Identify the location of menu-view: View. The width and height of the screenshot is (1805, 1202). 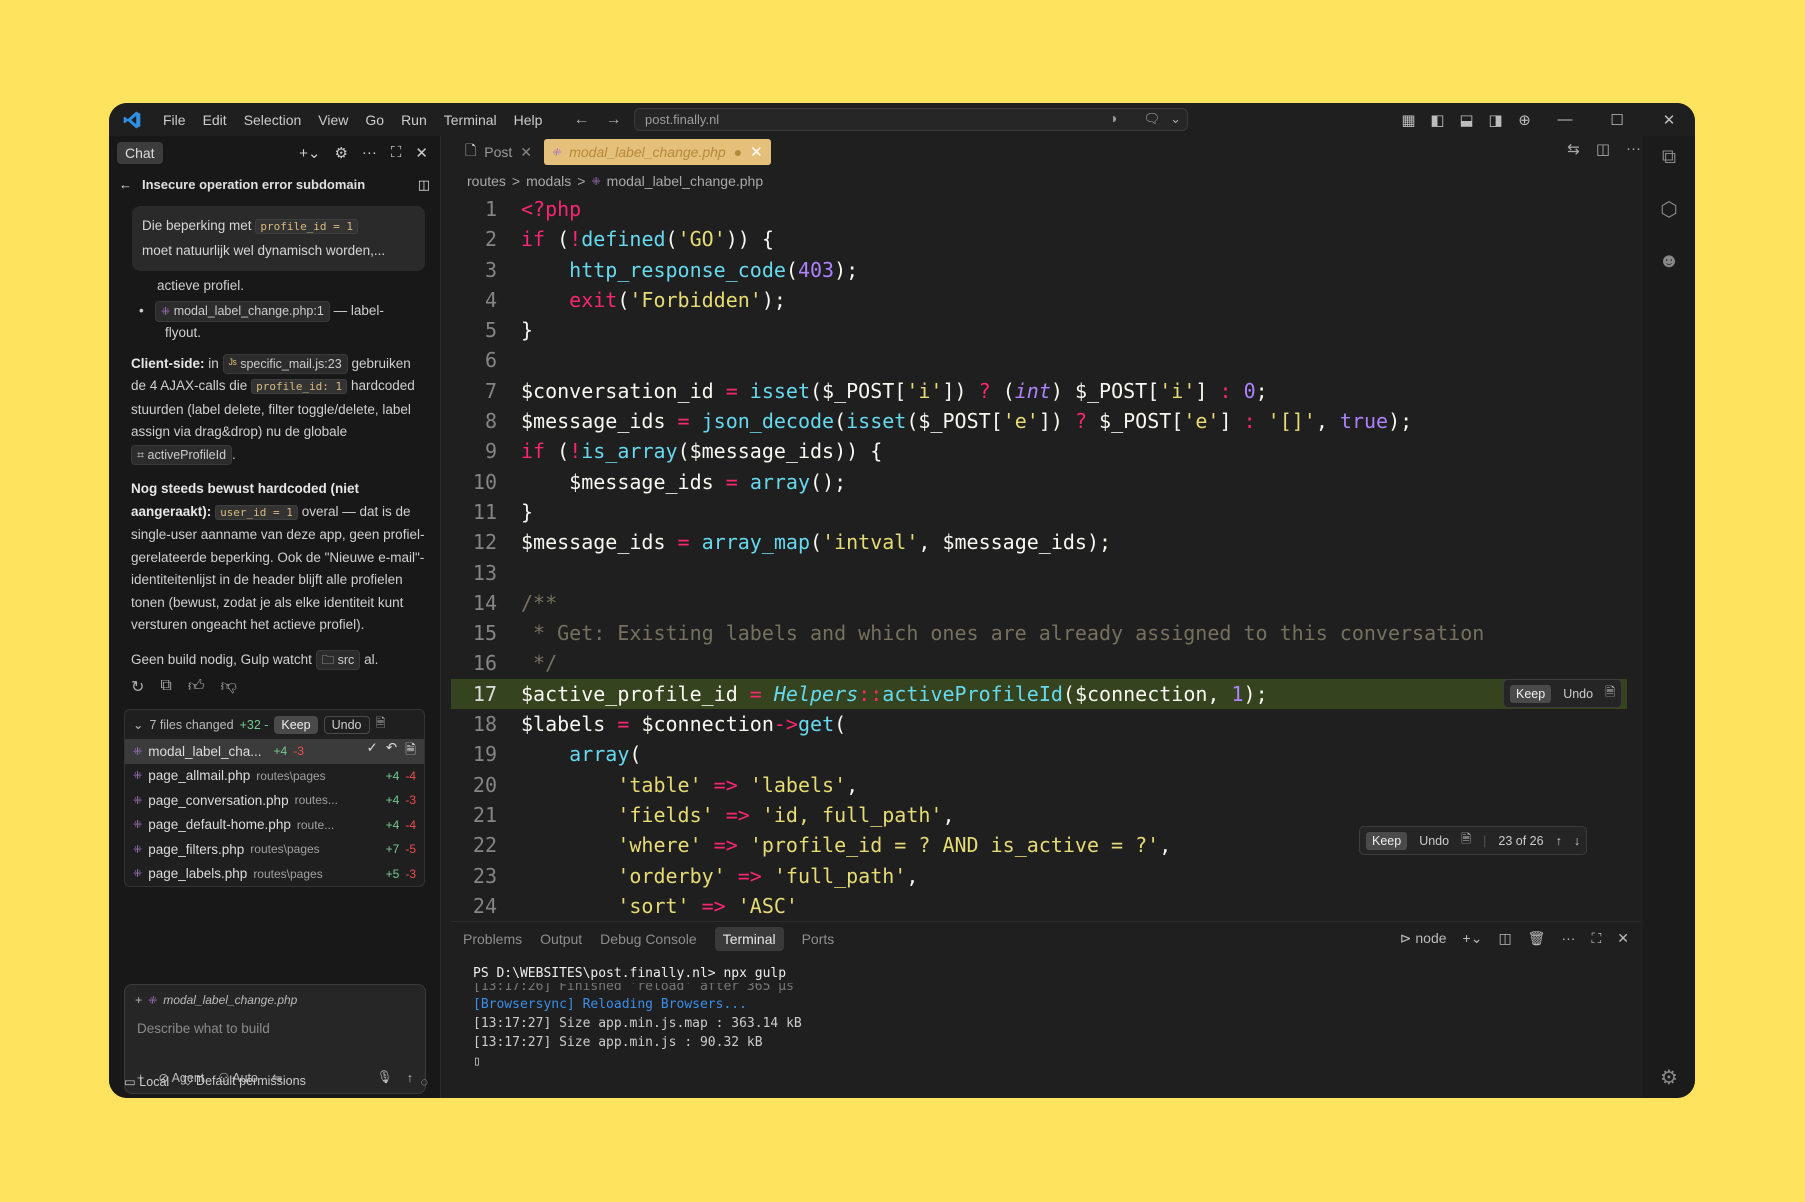
(333, 120).